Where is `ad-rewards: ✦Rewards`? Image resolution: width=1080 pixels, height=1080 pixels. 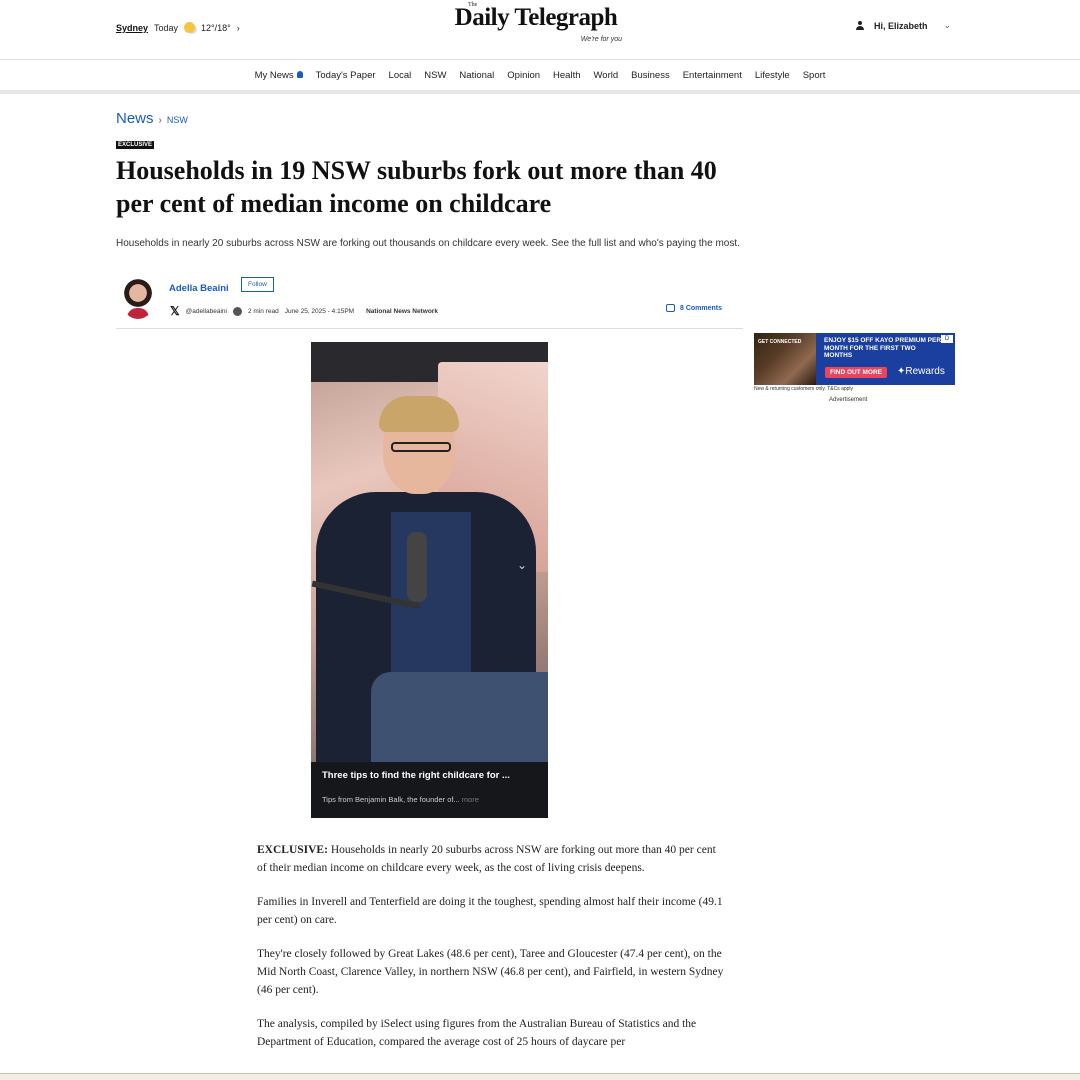 ad-rewards: ✦Rewards is located at coordinates (921, 371).